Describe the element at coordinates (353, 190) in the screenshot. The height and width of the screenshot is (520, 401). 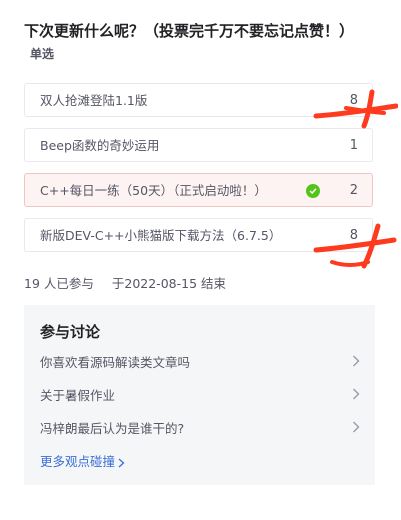
I see `poll-option-count: 2` at that location.